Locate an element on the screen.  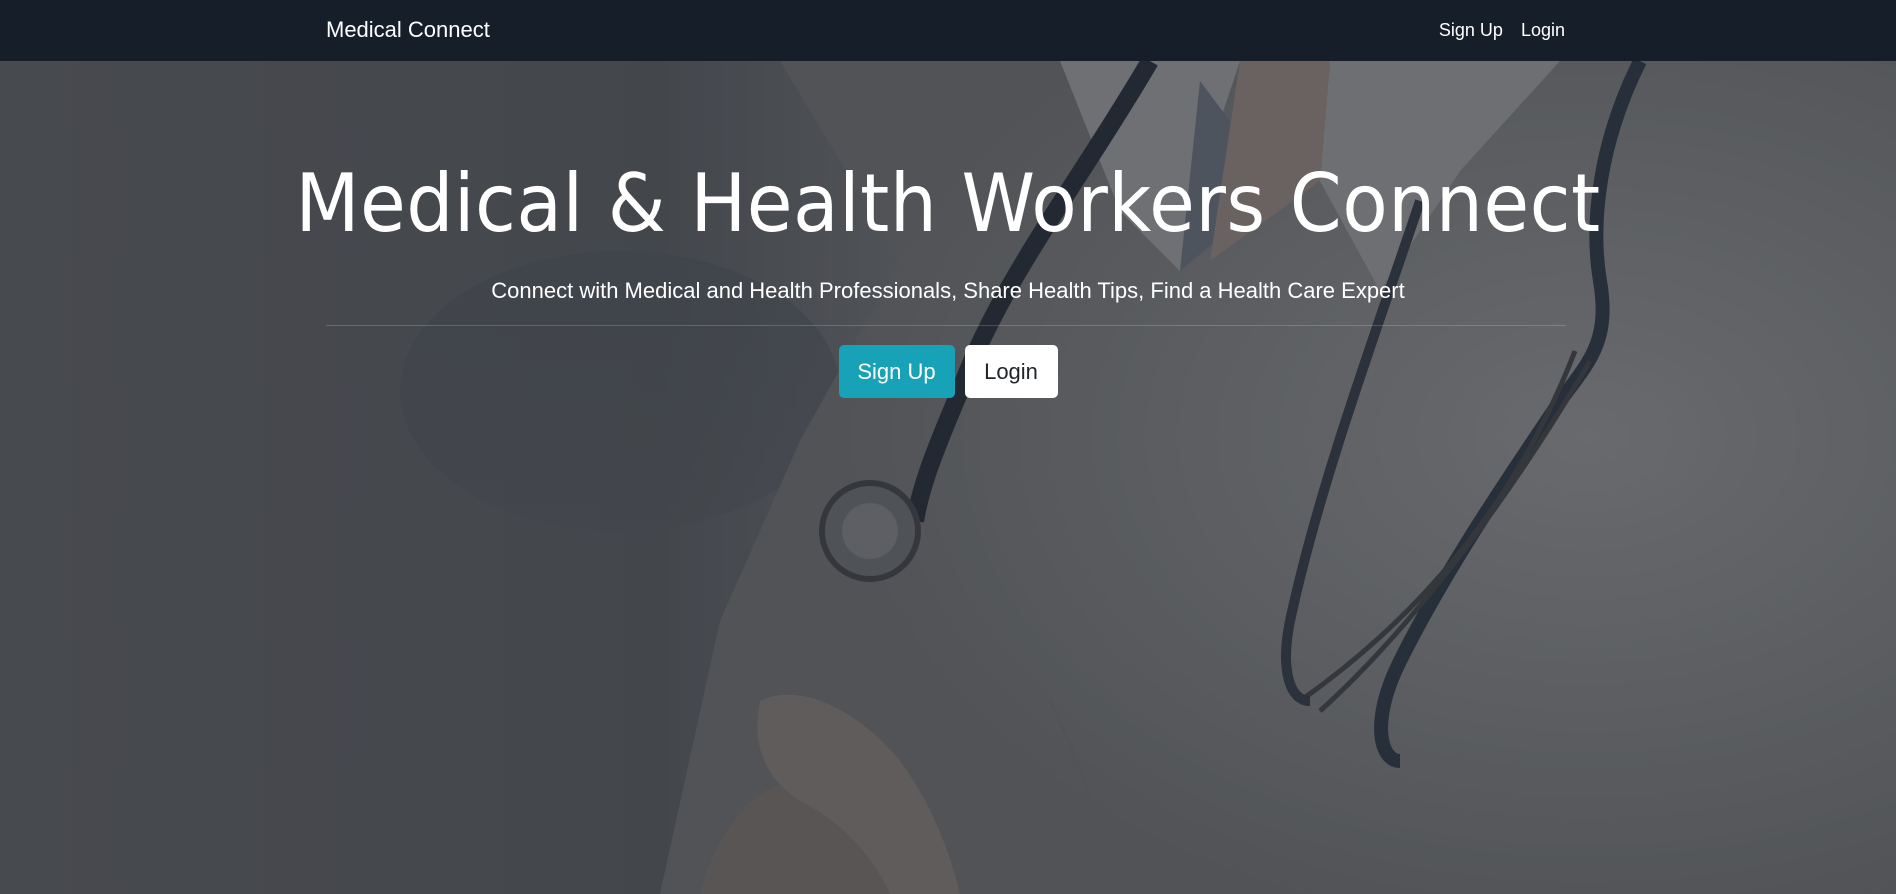
navbar: Medical Connect Sign Up Login is located at coordinates (948, 30).